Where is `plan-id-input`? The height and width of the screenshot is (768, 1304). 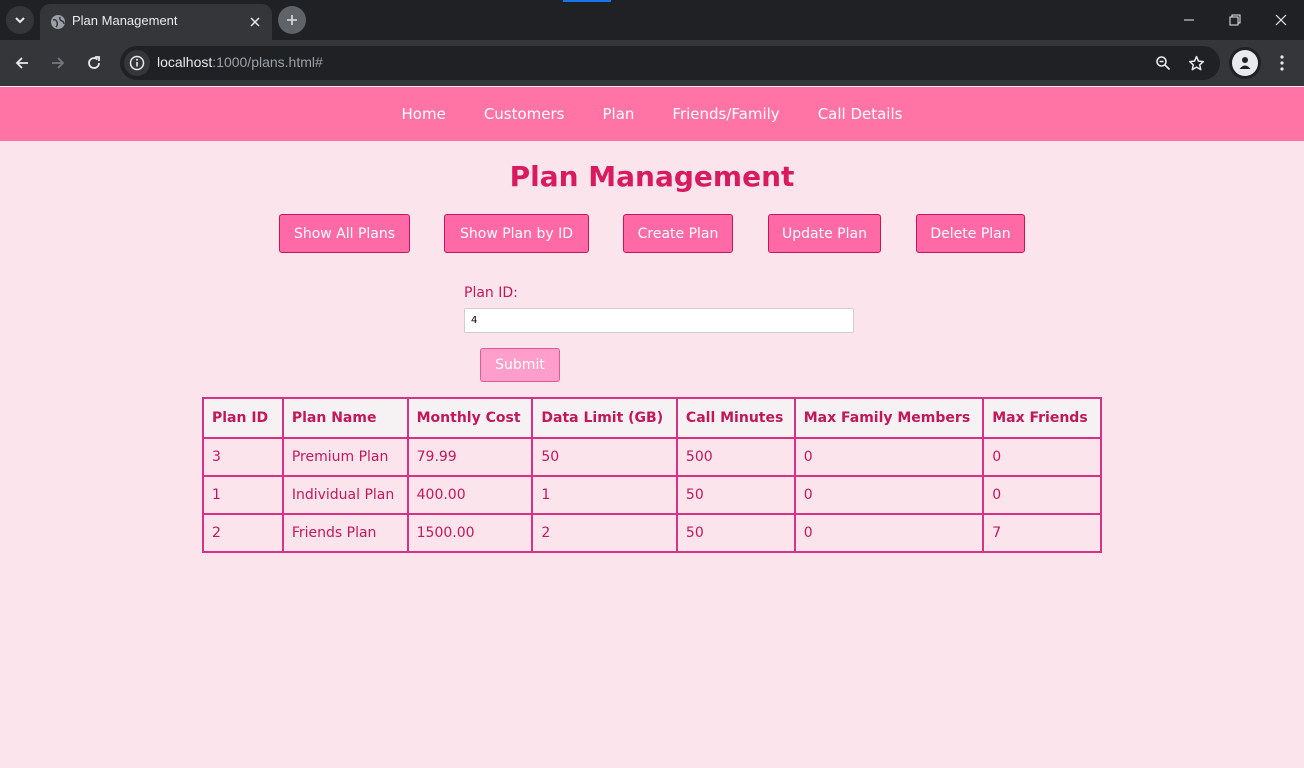
plan-id-input is located at coordinates (659, 320).